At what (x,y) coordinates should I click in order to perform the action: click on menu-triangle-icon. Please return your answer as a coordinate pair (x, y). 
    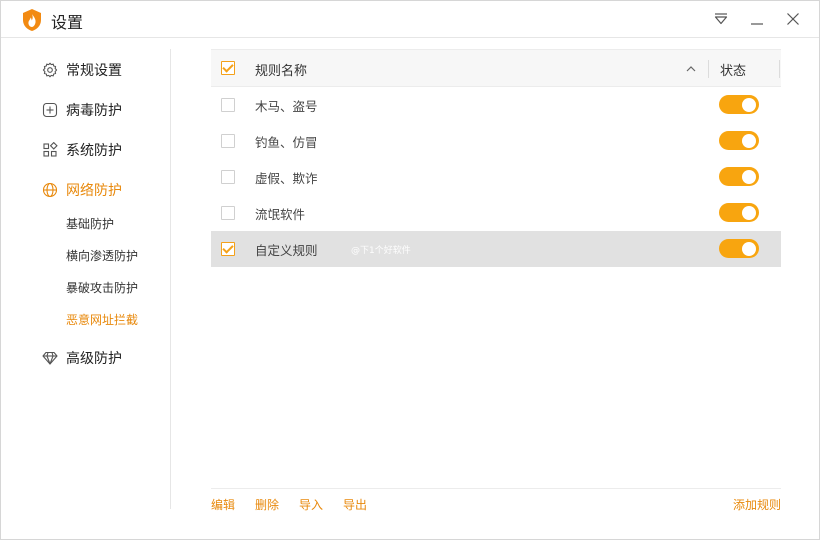
    Looking at the image, I should click on (721, 19).